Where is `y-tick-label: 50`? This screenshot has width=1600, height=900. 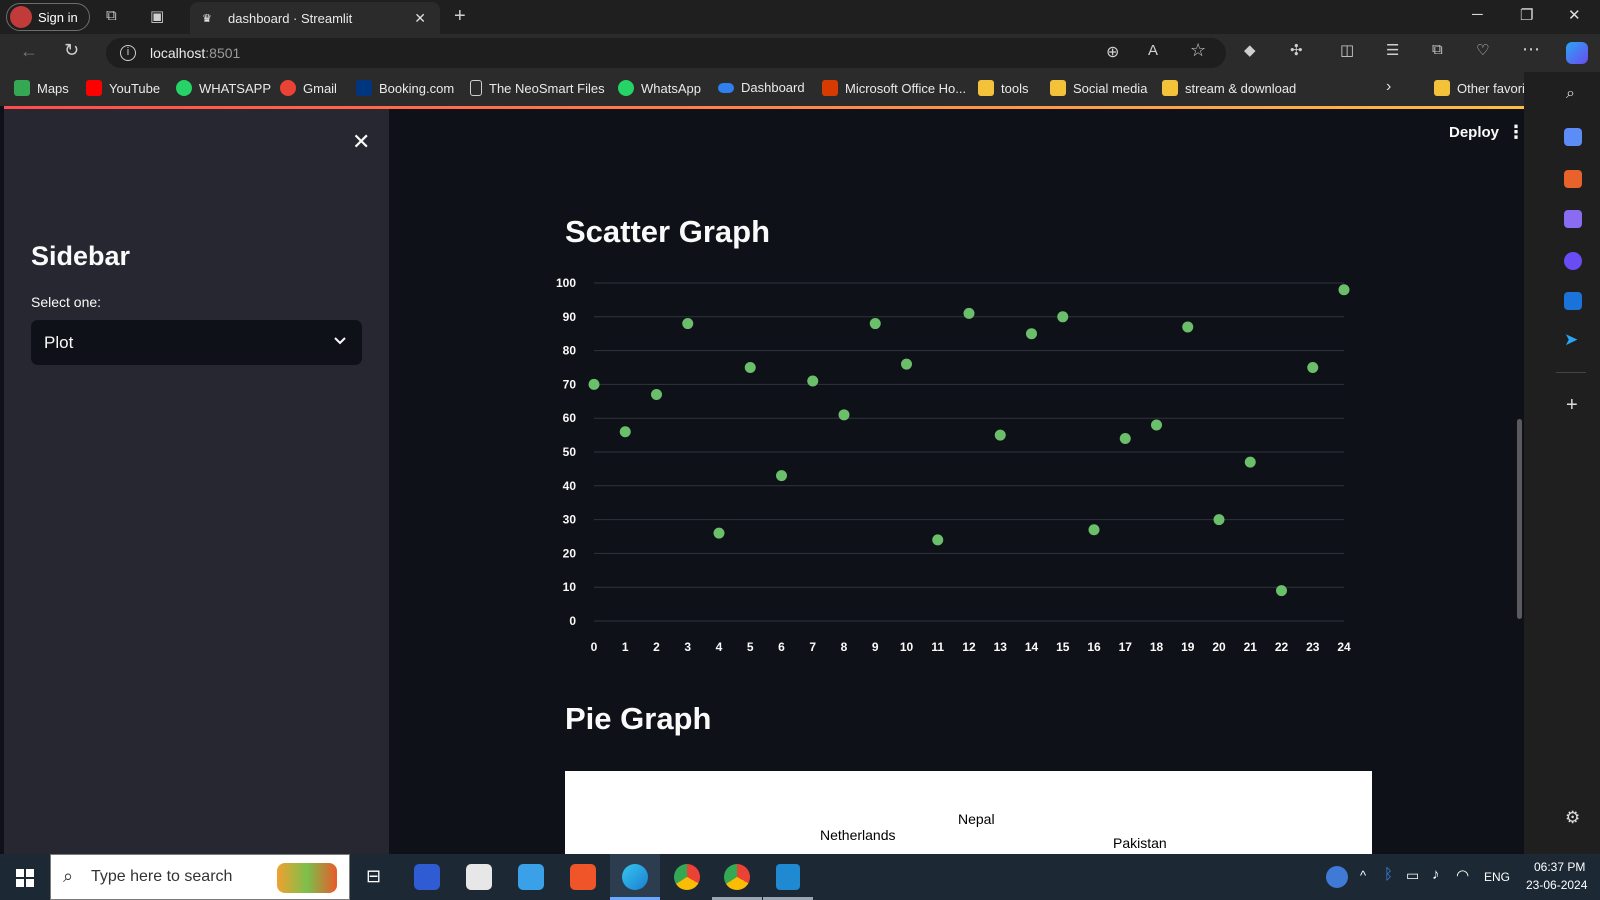
y-tick-label: 50 is located at coordinates (570, 452).